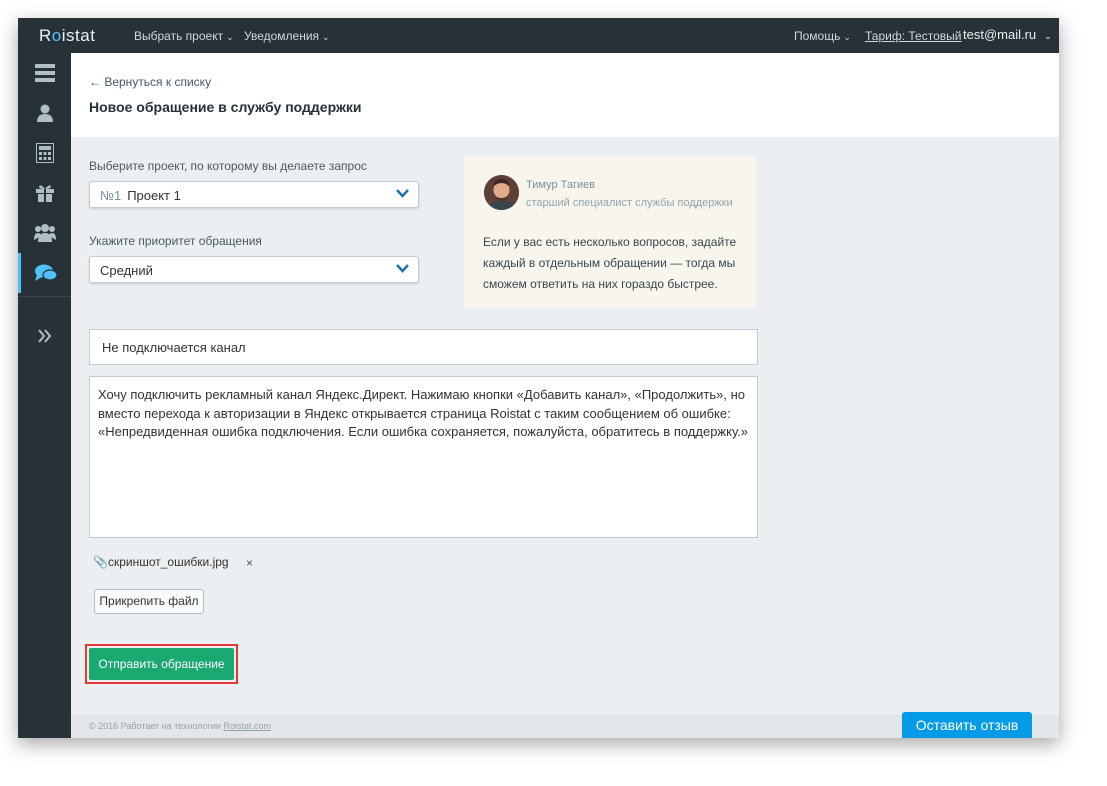  I want to click on sidebar-divider, so click(44, 296).